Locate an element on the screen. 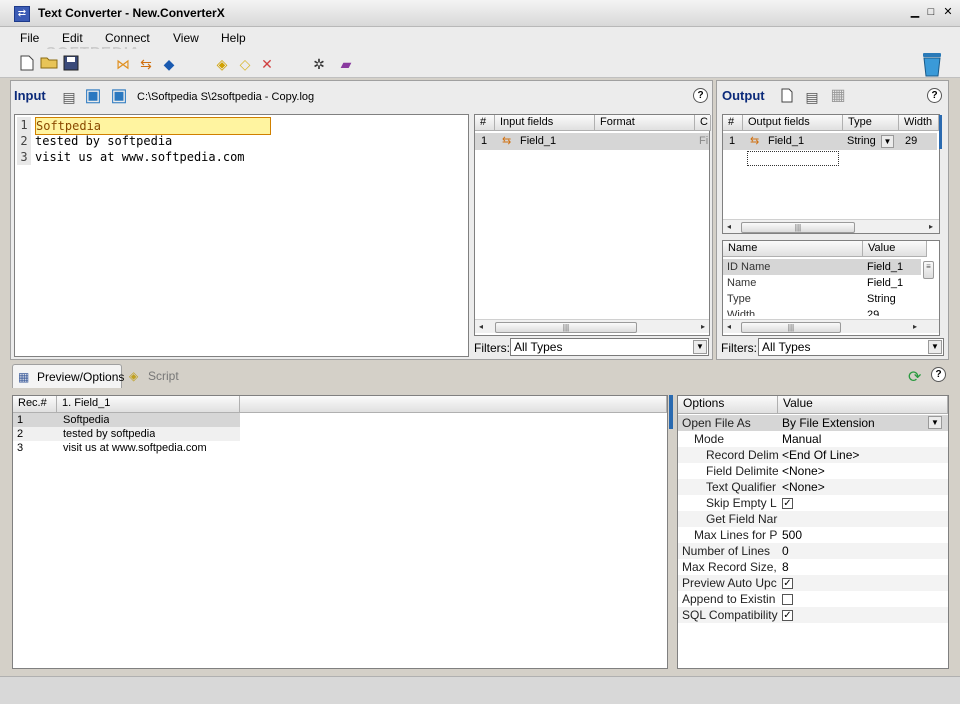 Image resolution: width=960 pixels, height=704 pixels. new-file-icon is located at coordinates (27, 64).